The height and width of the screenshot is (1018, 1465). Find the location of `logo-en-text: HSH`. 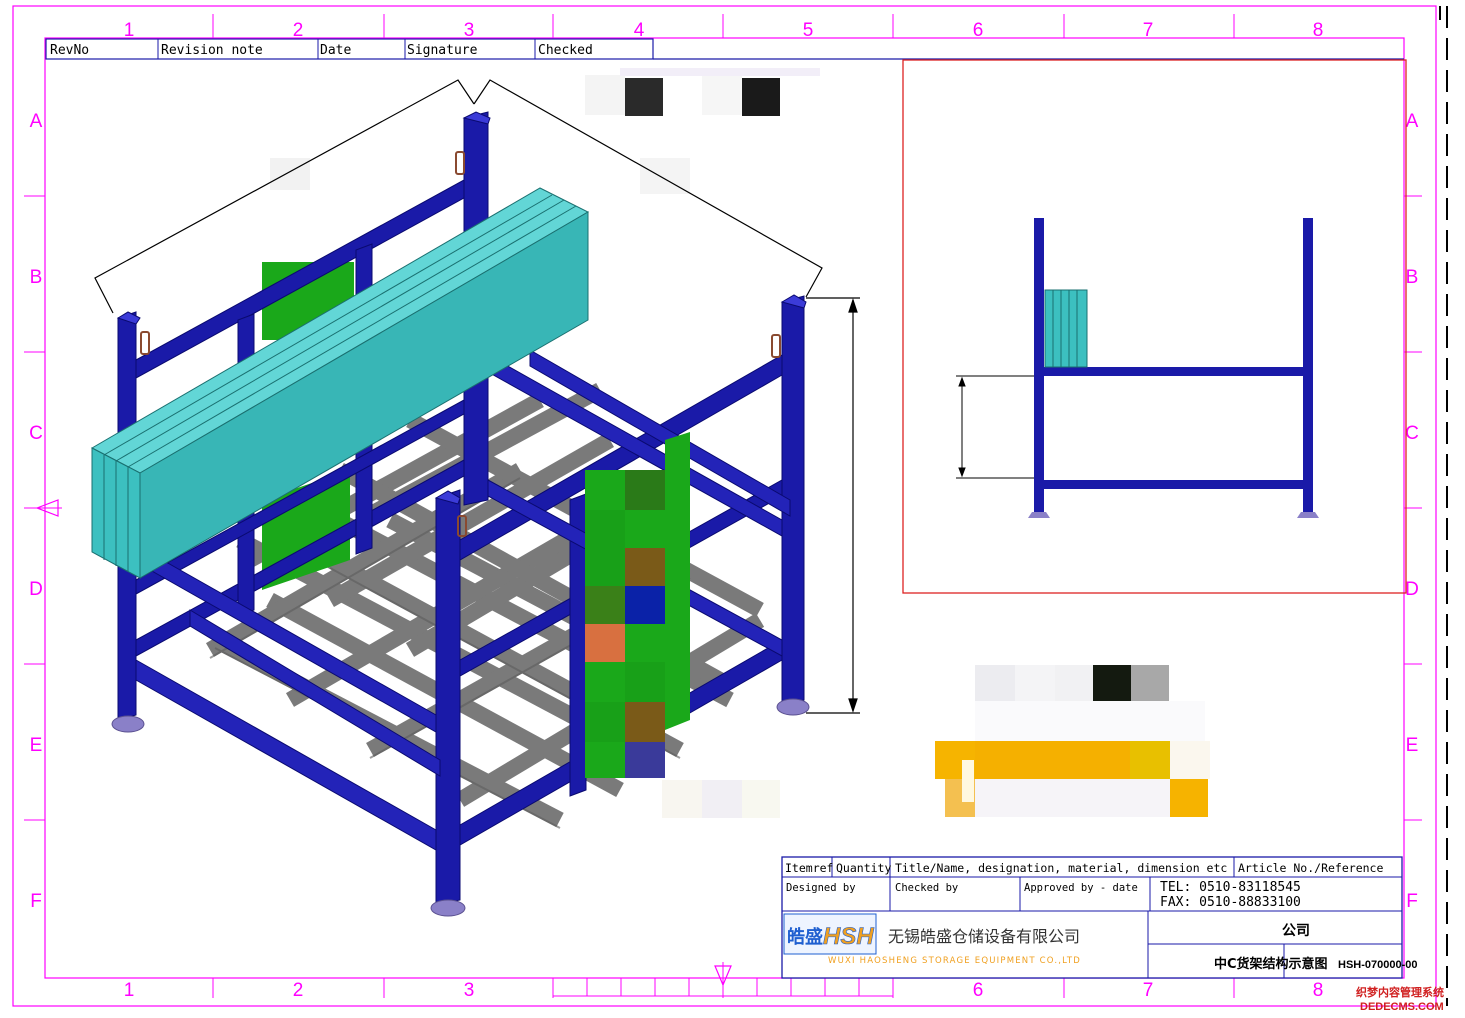

logo-en-text: HSH is located at coordinates (848, 936).